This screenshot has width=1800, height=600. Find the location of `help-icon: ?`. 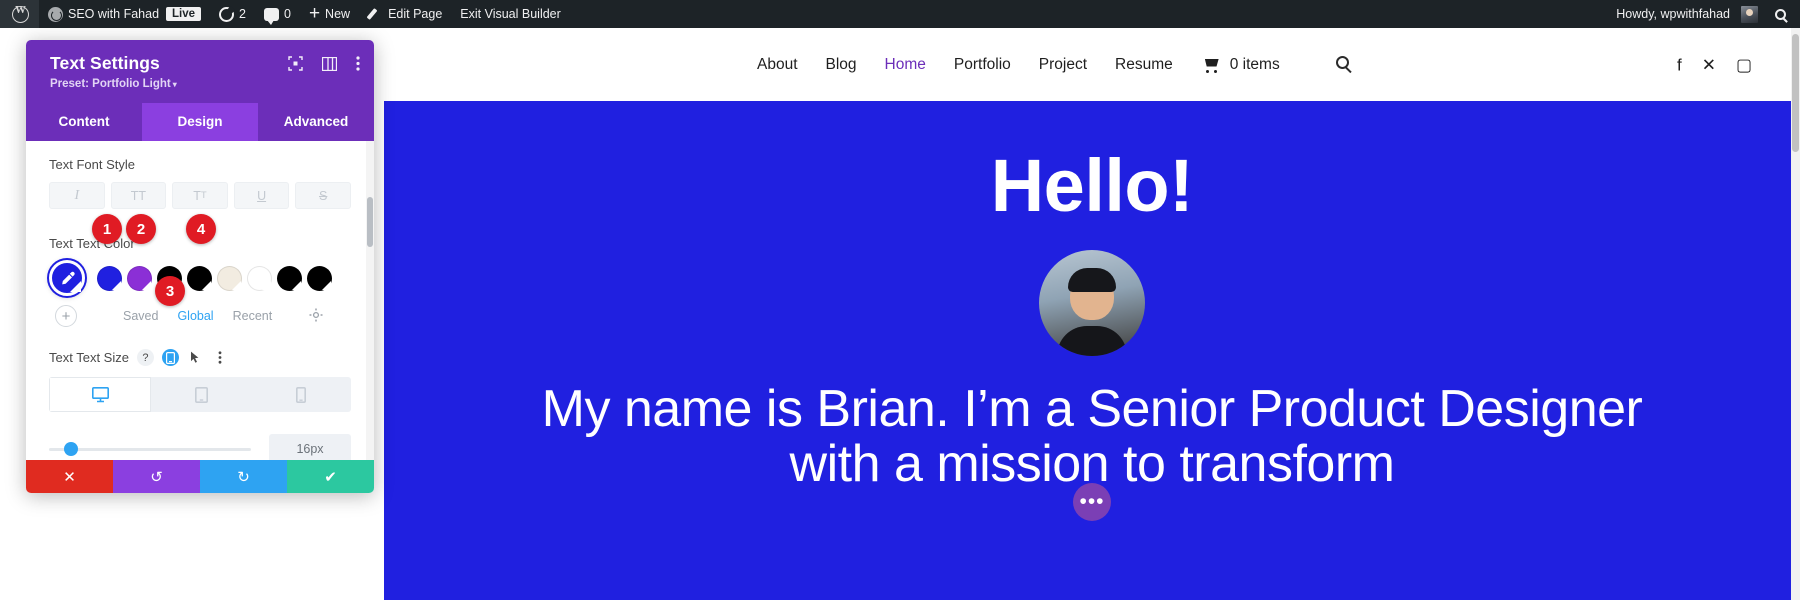

help-icon: ? is located at coordinates (145, 357).